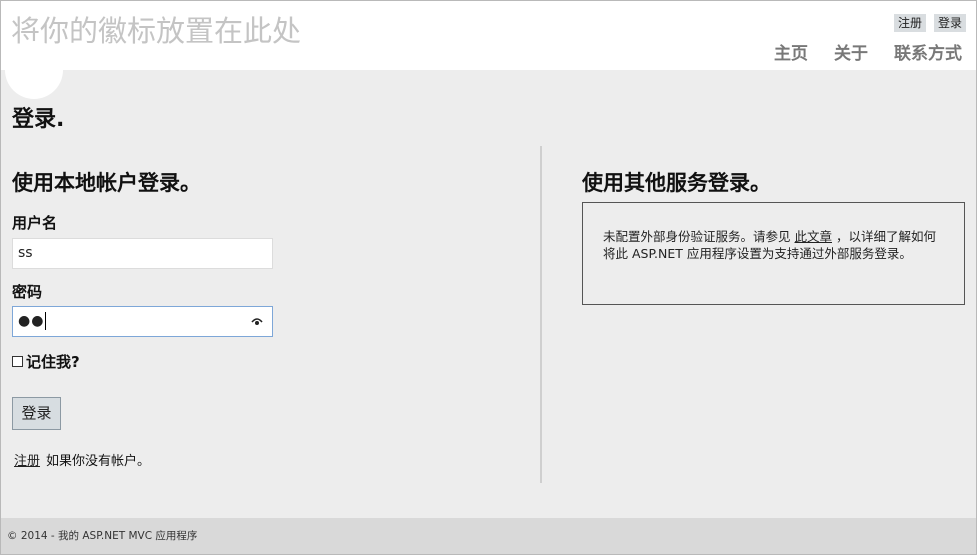 The width and height of the screenshot is (977, 555). Describe the element at coordinates (257, 322) in the screenshot. I see `eye-icon` at that location.